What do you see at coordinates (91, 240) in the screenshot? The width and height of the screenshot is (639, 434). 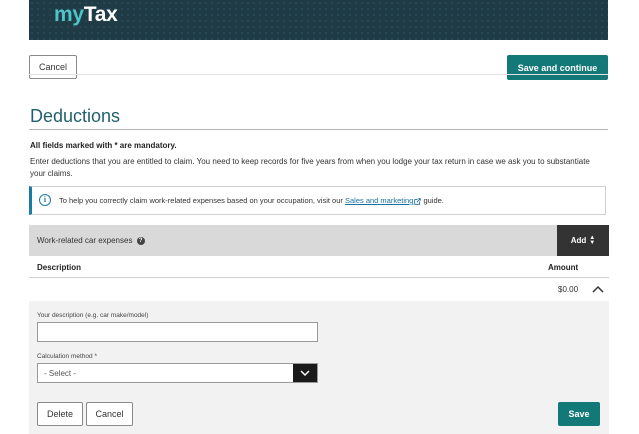 I see `section-title: Work-related car expenses ?` at bounding box center [91, 240].